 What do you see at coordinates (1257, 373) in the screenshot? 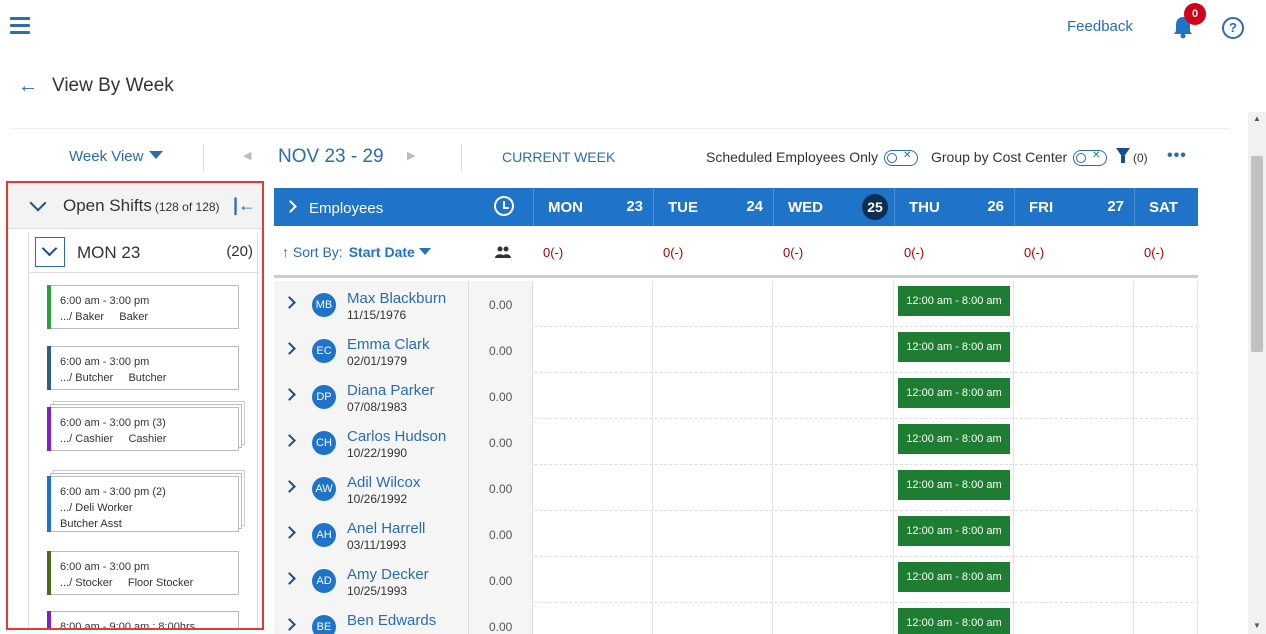
I see `vertical-scrollbar: ▲ ▼` at bounding box center [1257, 373].